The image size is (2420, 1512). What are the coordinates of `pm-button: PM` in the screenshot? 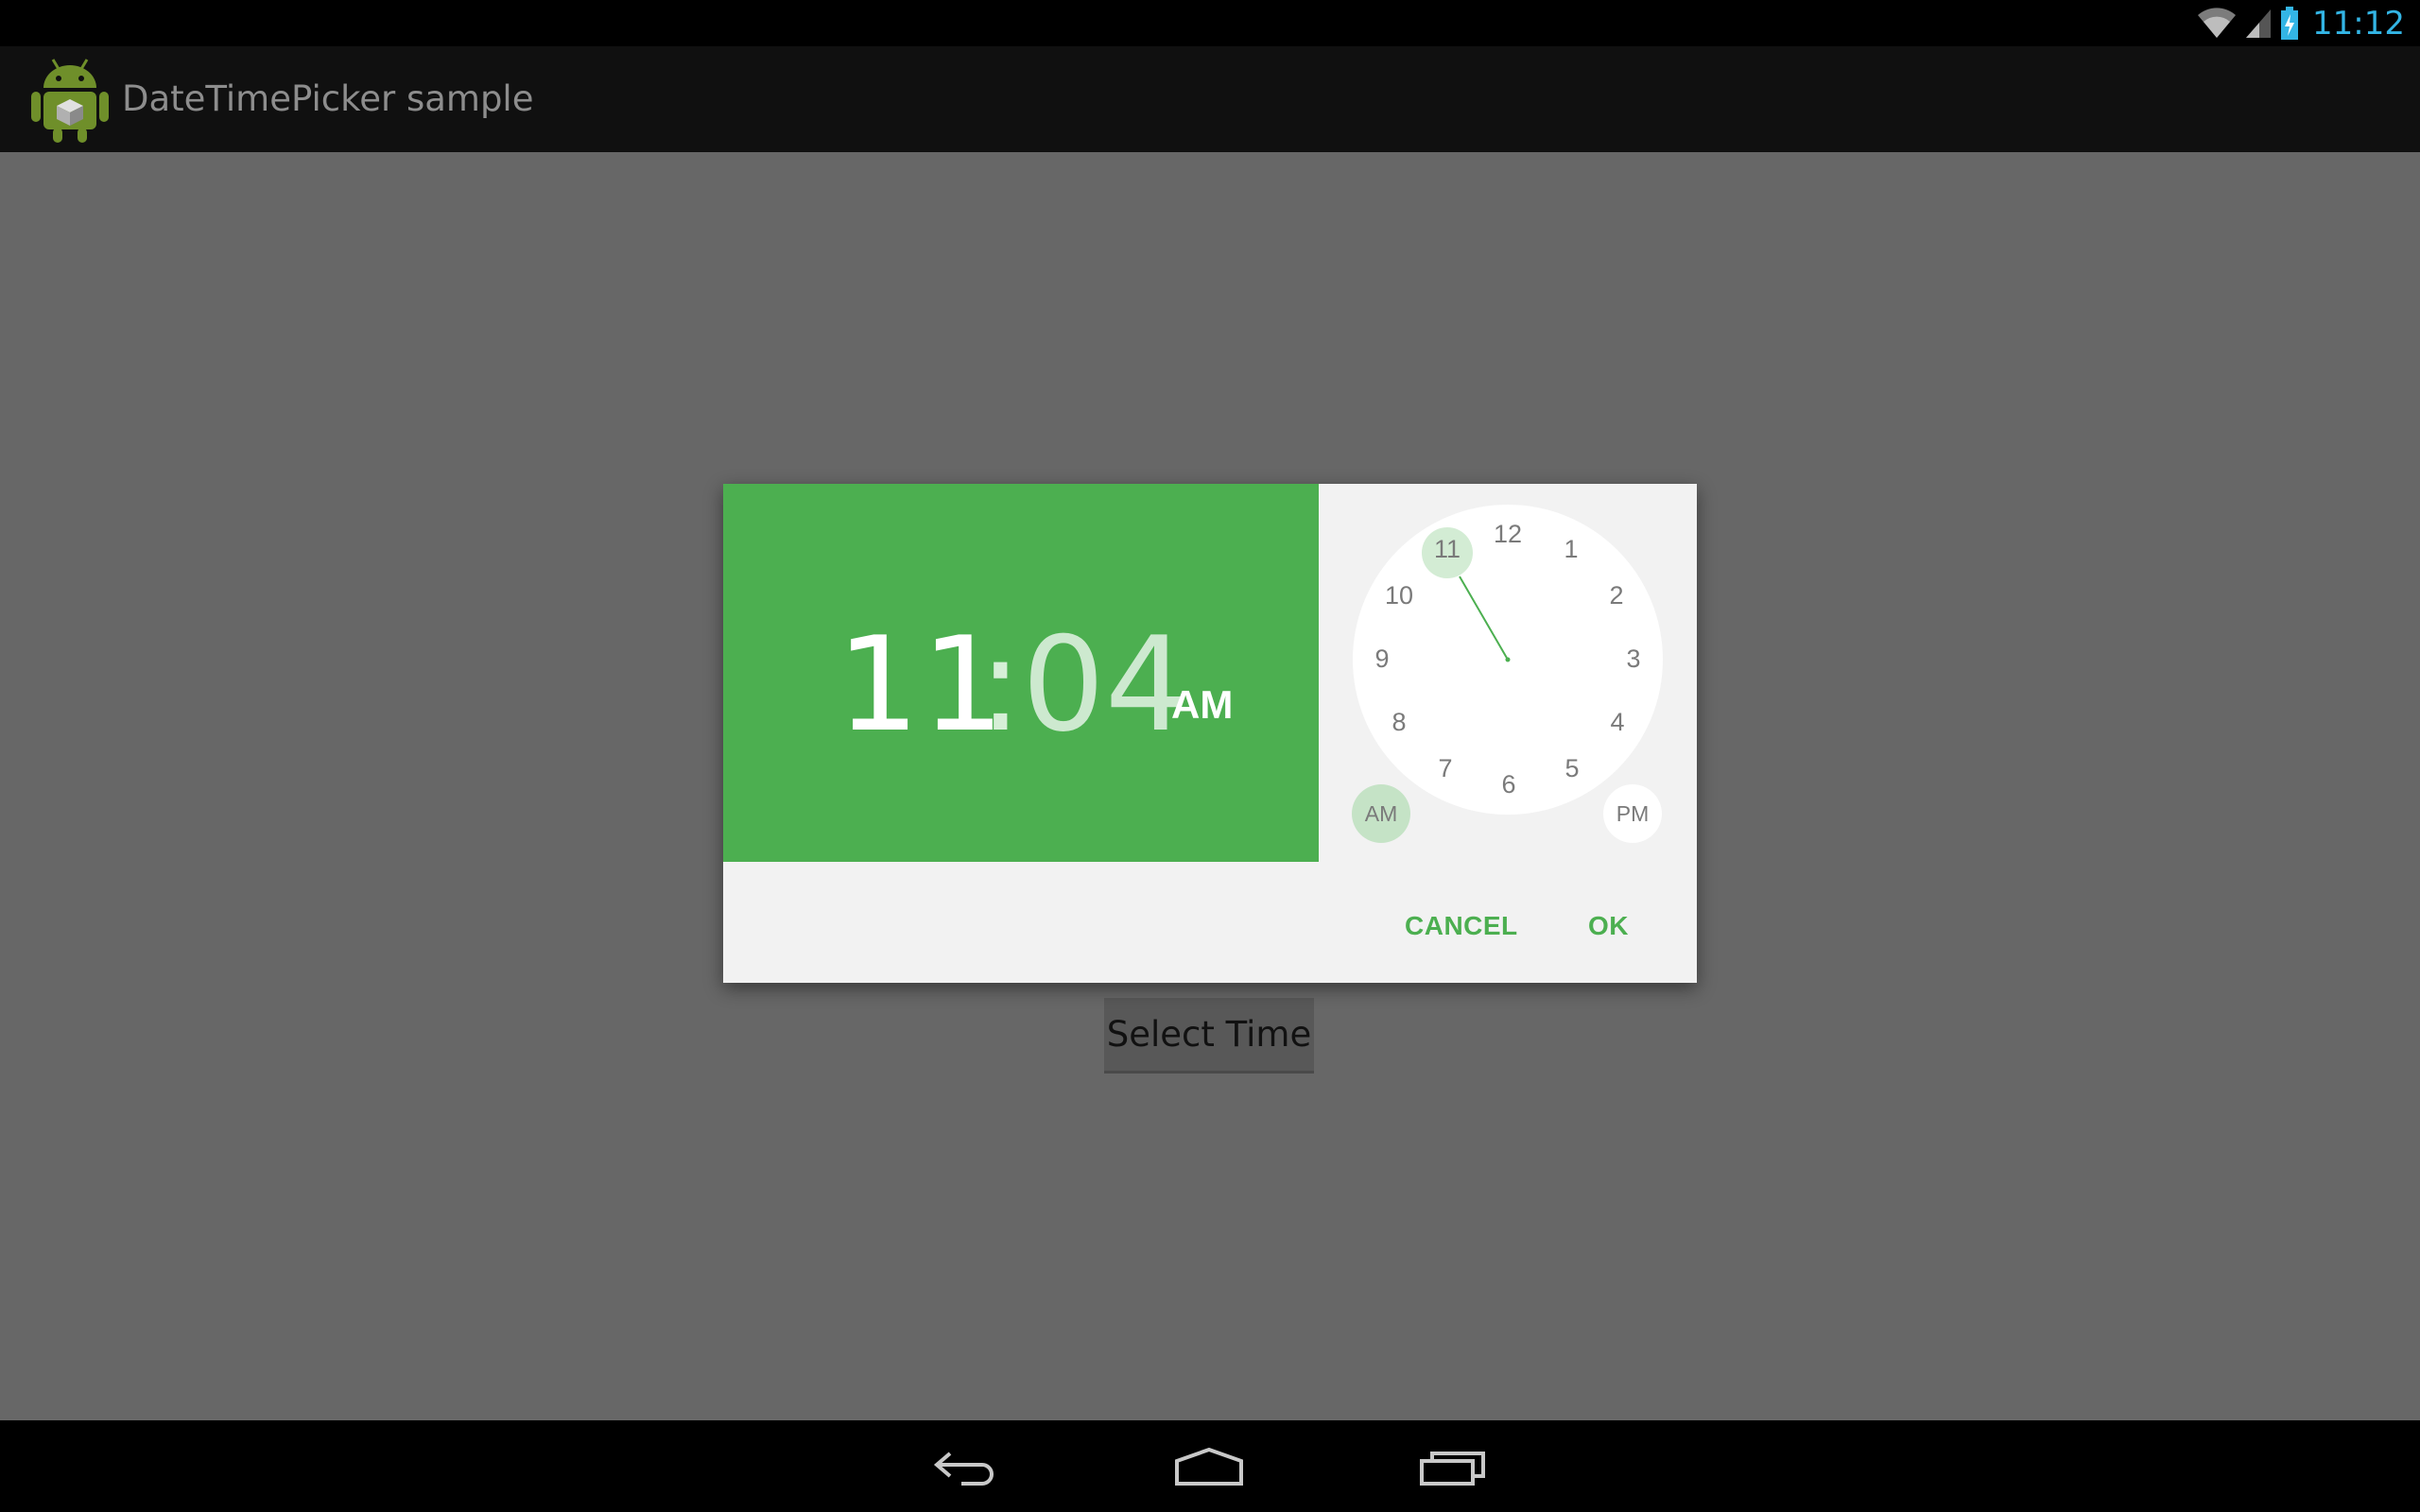 It's located at (1632, 813).